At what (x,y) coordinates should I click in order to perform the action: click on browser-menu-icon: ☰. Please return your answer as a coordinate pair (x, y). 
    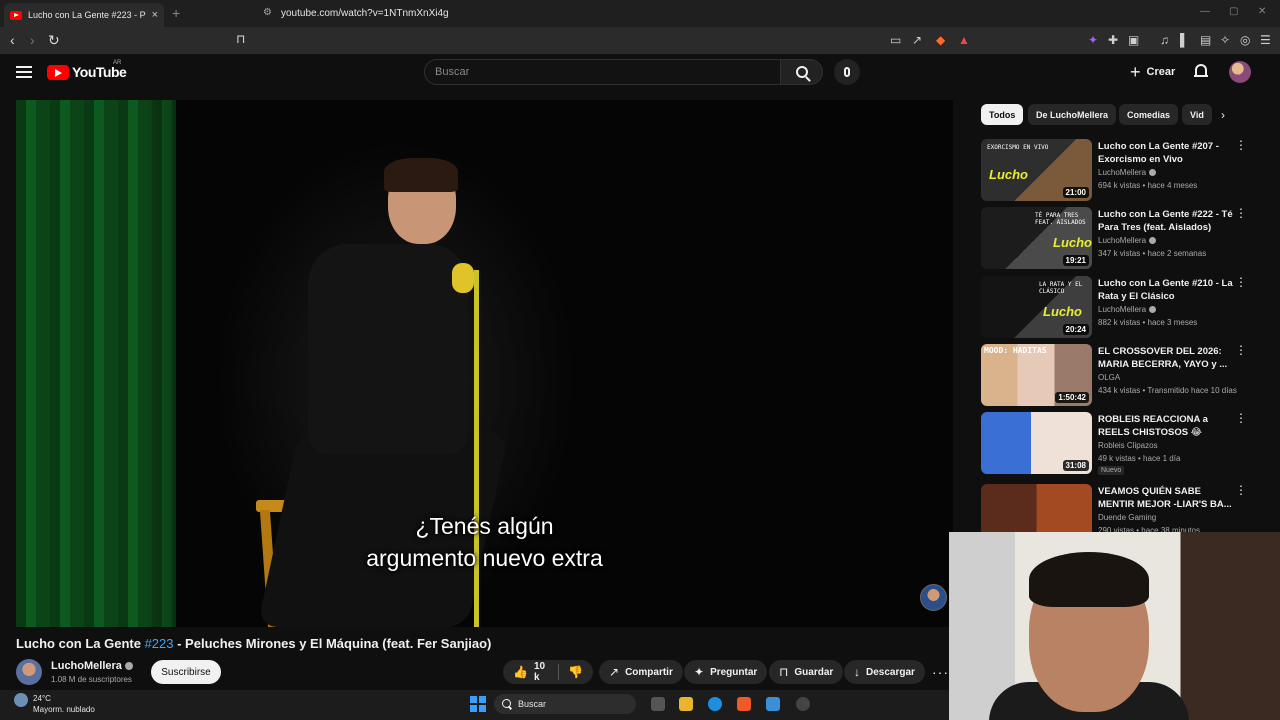
    Looking at the image, I should click on (1265, 40).